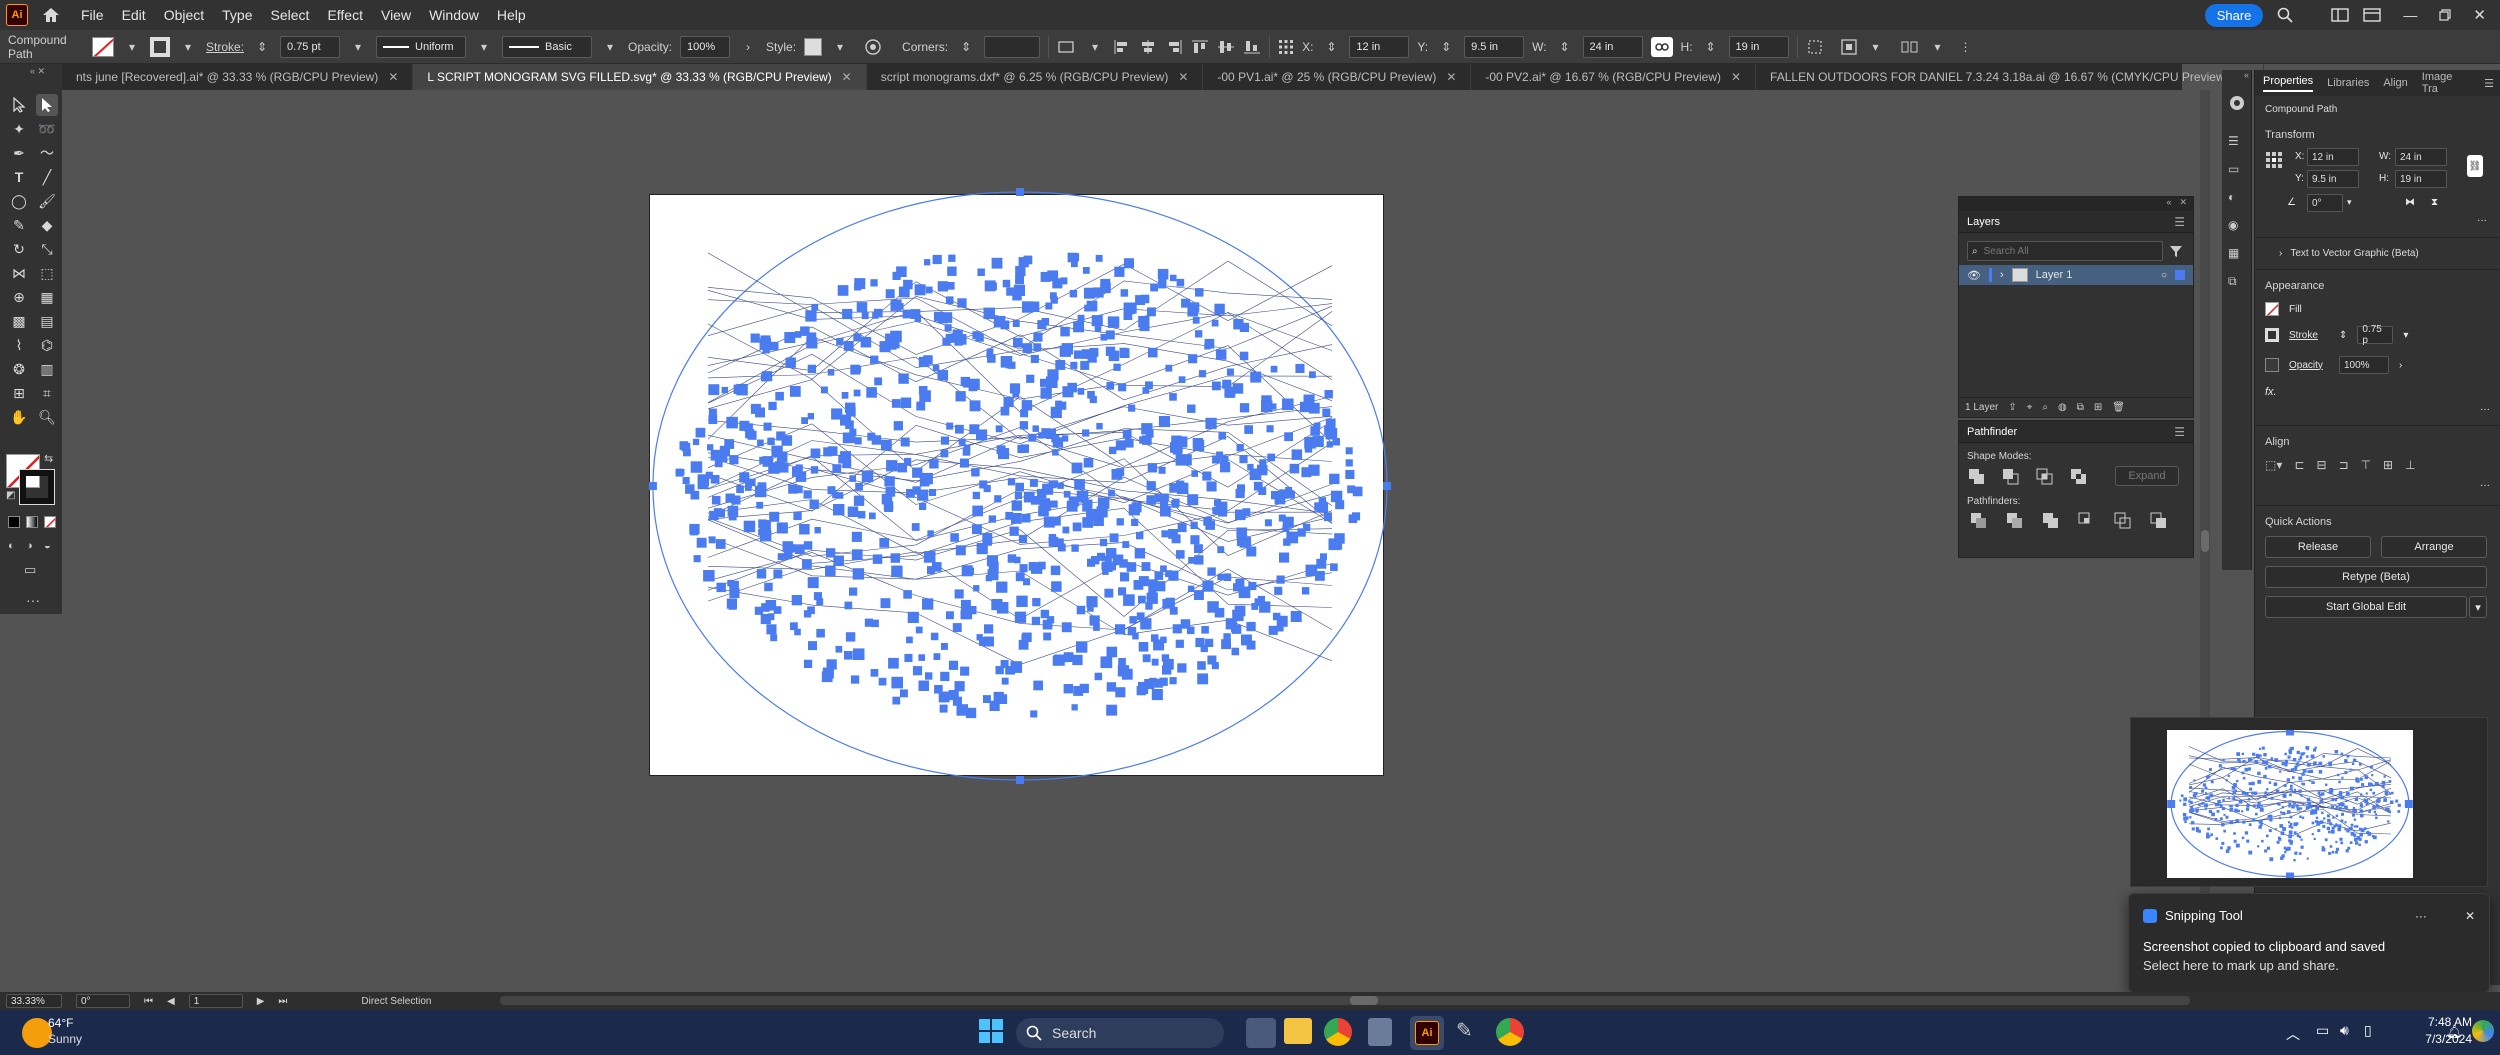 The width and height of the screenshot is (2500, 1055). Describe the element at coordinates (37, 487) in the screenshot. I see `stroke-color-swatch` at that location.